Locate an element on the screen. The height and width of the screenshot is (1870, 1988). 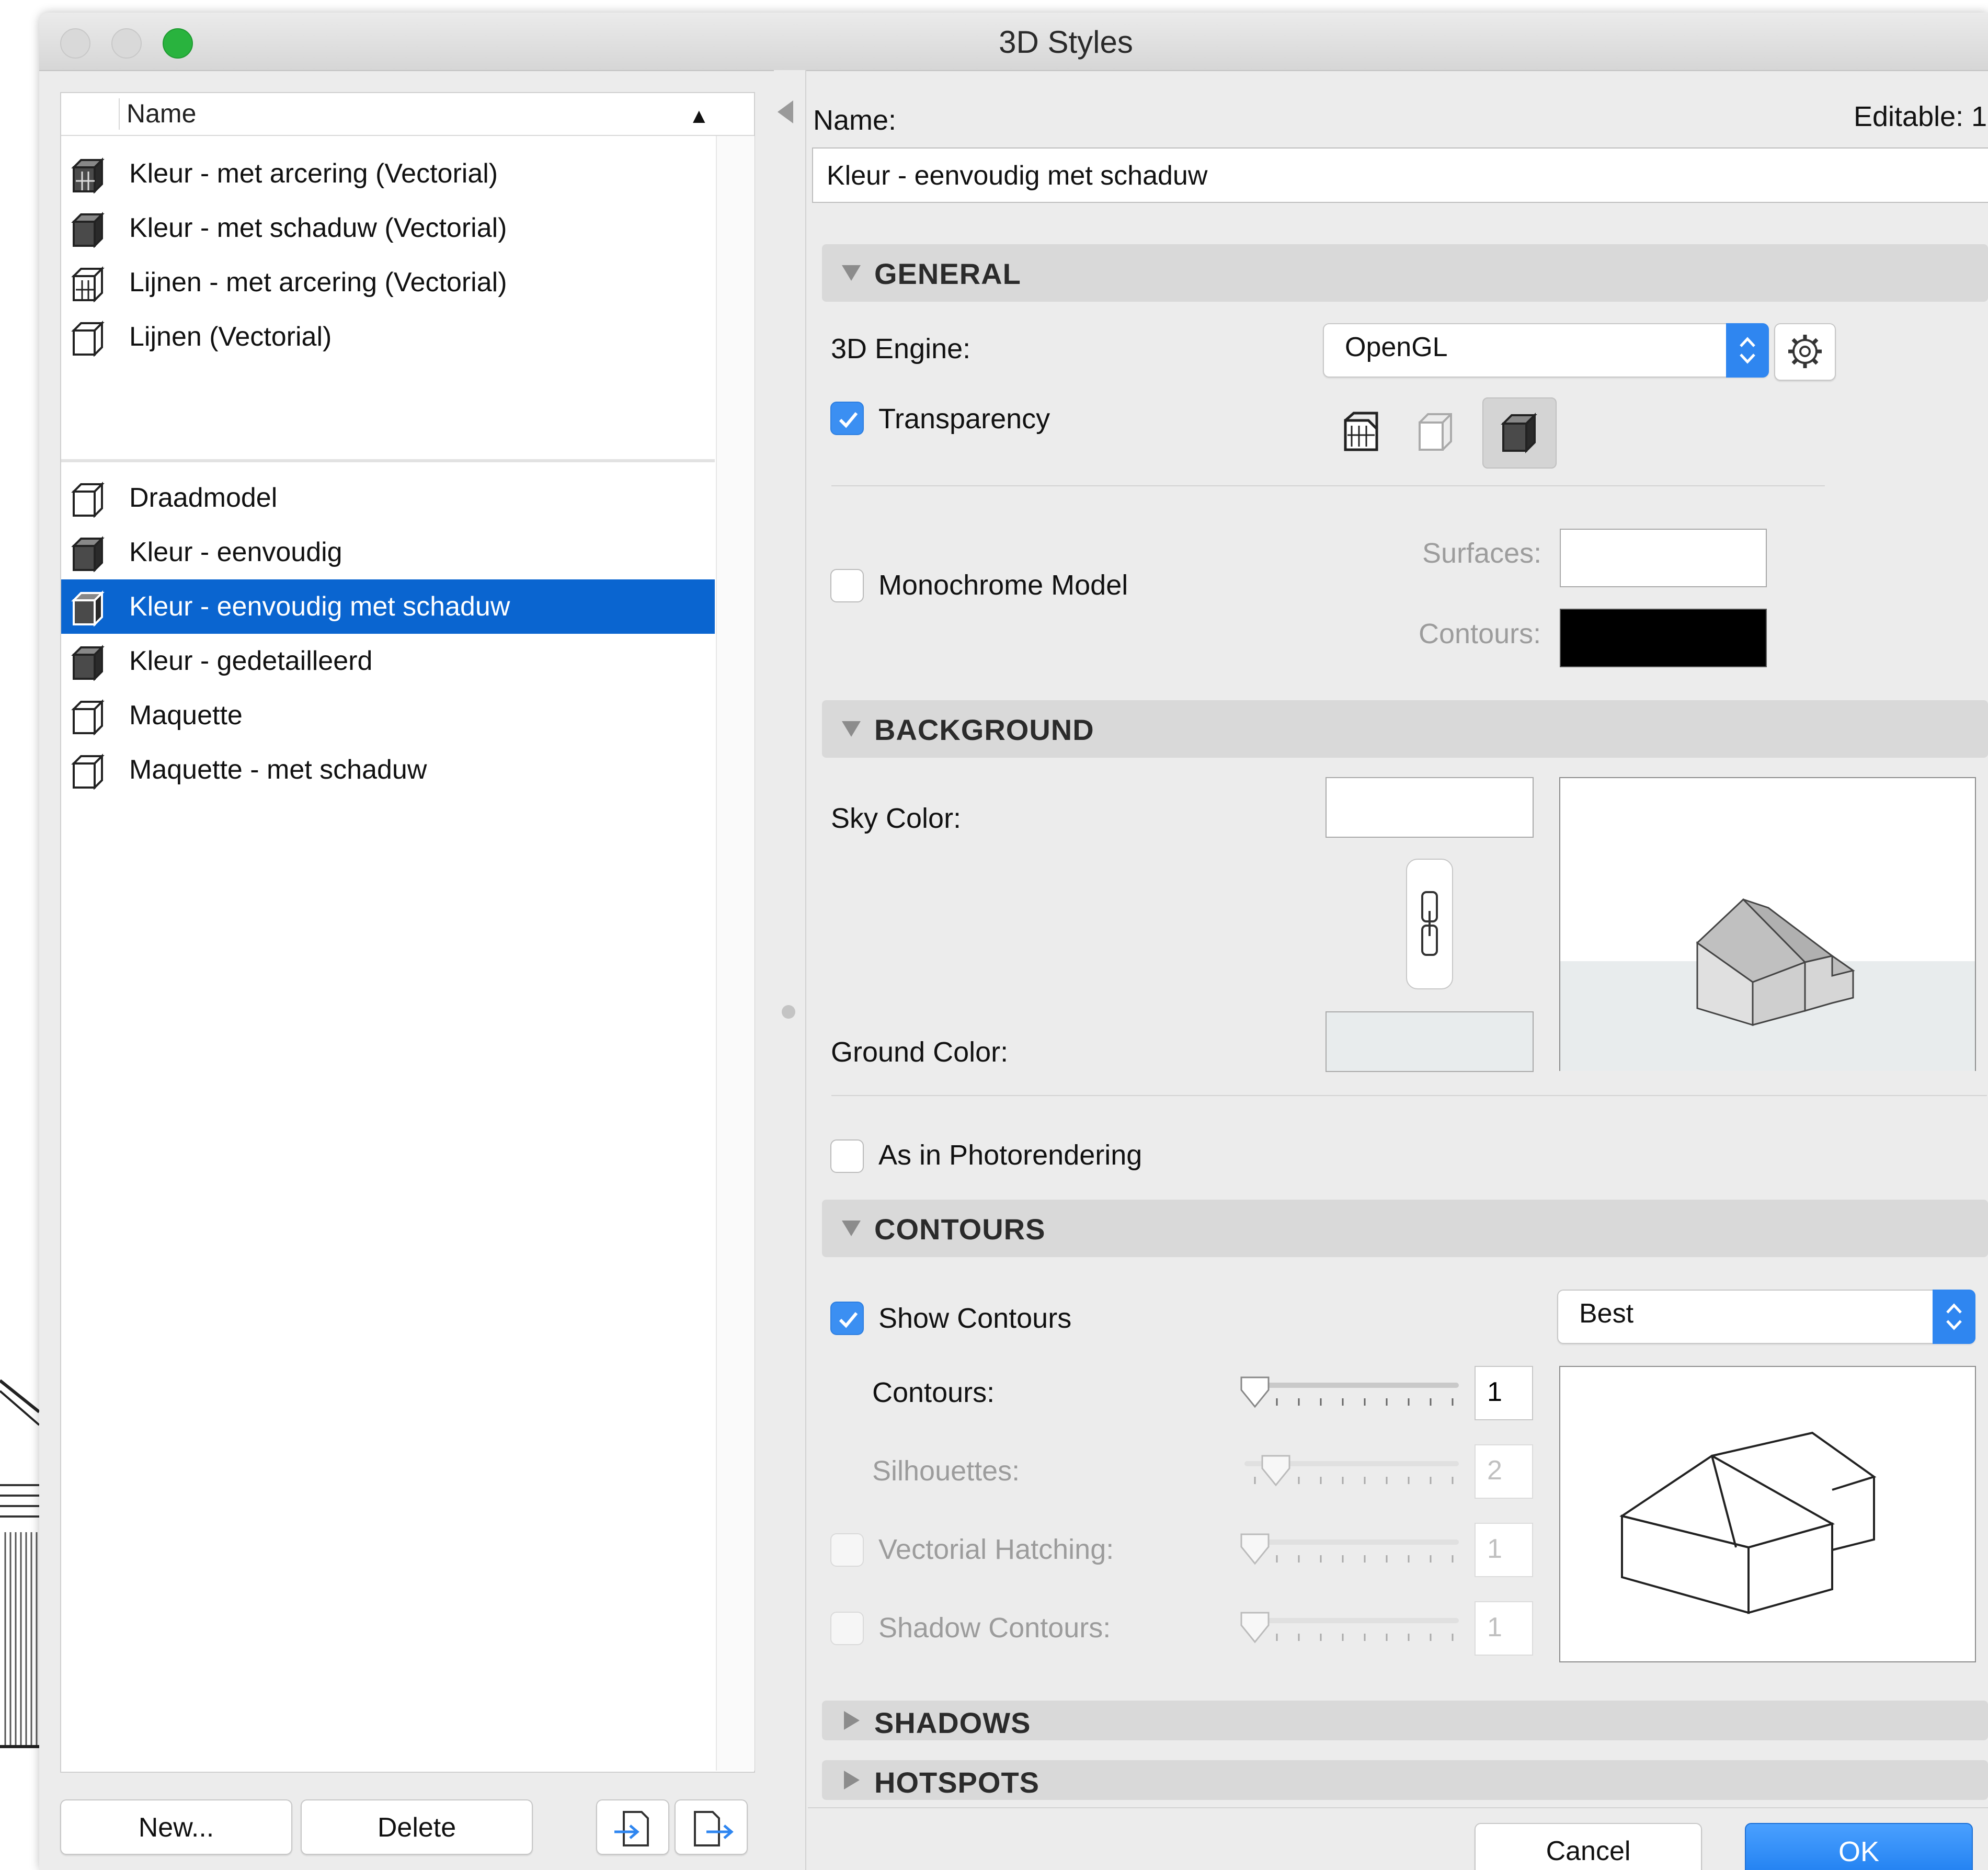
color-shadow-style-icon is located at coordinates (87, 229).